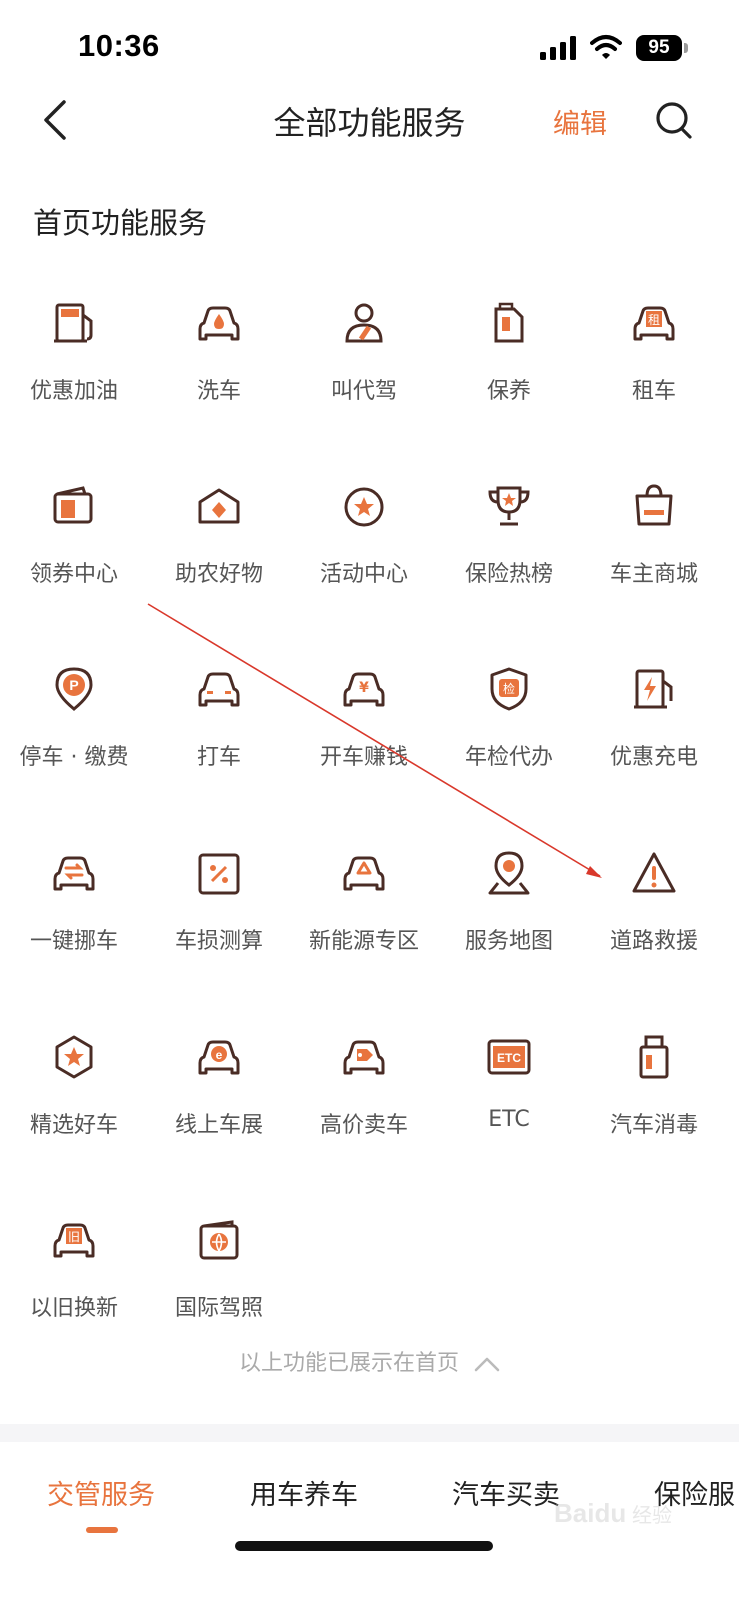 This screenshot has height=1600, width=739. What do you see at coordinates (654, 320) in the screenshot?
I see `svg-text: 租` at bounding box center [654, 320].